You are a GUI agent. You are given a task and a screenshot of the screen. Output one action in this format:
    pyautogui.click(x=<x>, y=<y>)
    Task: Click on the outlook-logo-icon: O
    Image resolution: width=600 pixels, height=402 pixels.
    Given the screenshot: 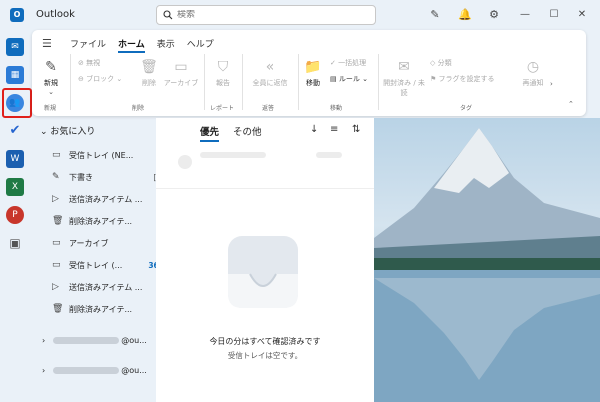 What is the action you would take?
    pyautogui.click(x=17, y=15)
    